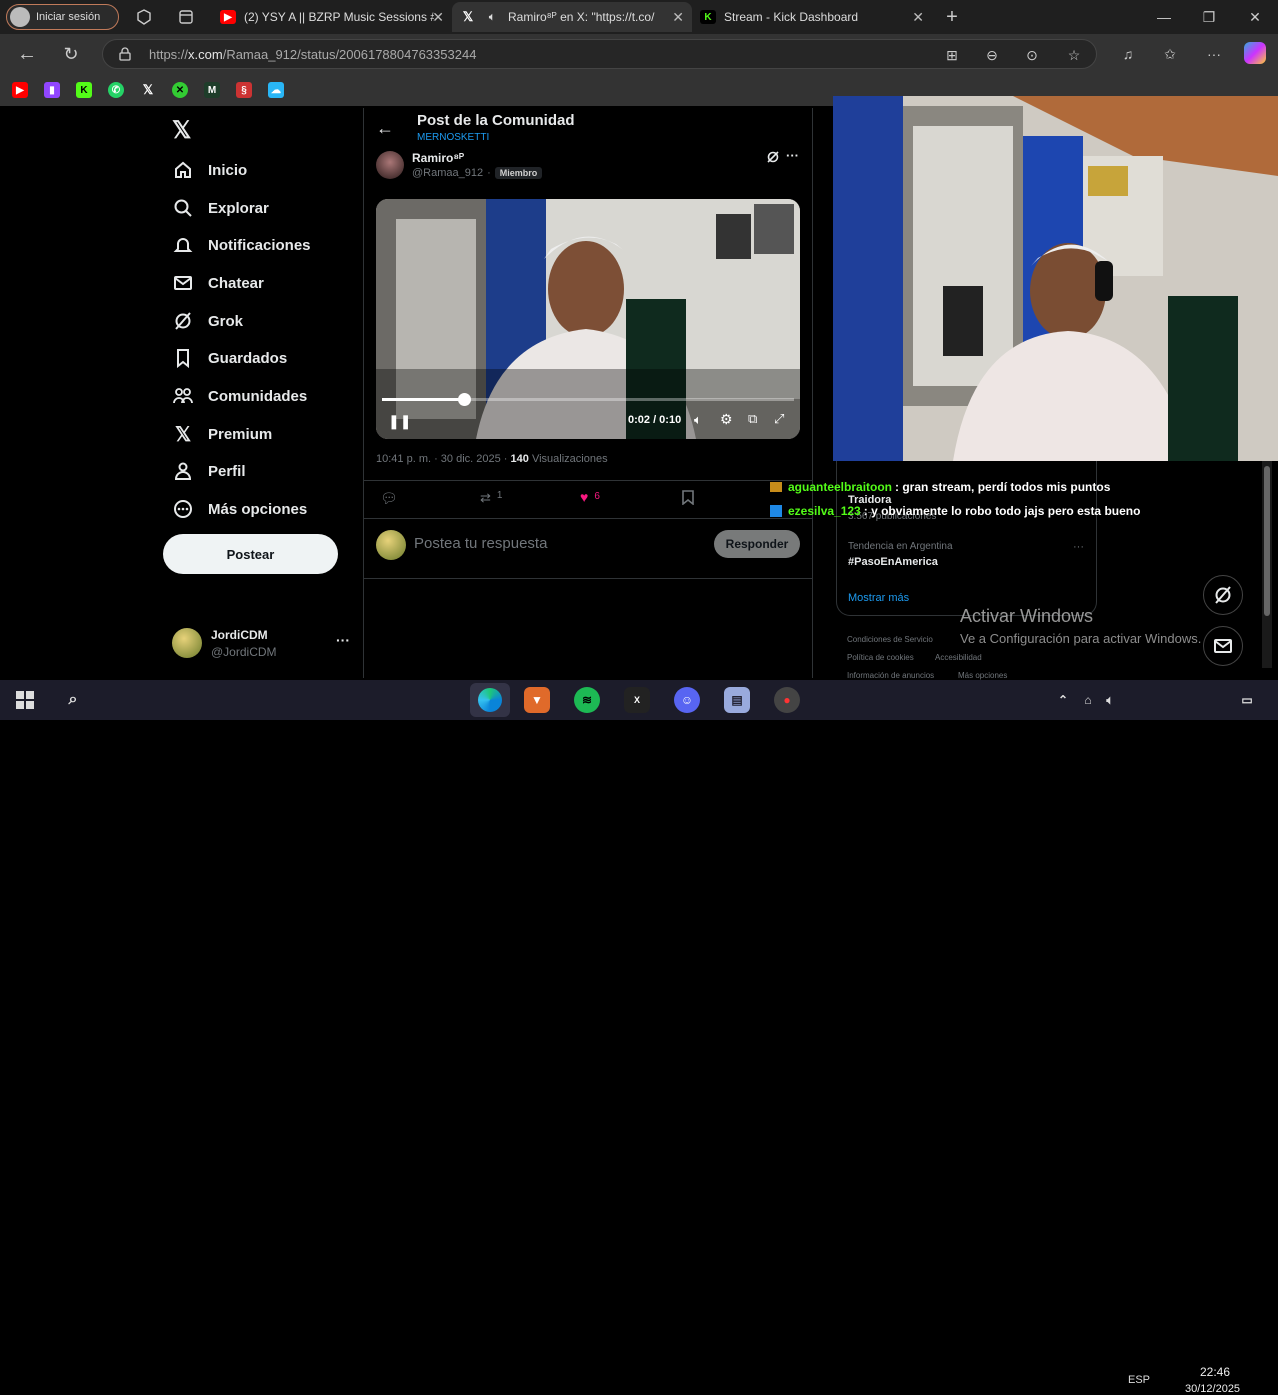 The height and width of the screenshot is (1395, 1278). What do you see at coordinates (878, 598) in the screenshot?
I see `show-more-link: Mostrar más` at bounding box center [878, 598].